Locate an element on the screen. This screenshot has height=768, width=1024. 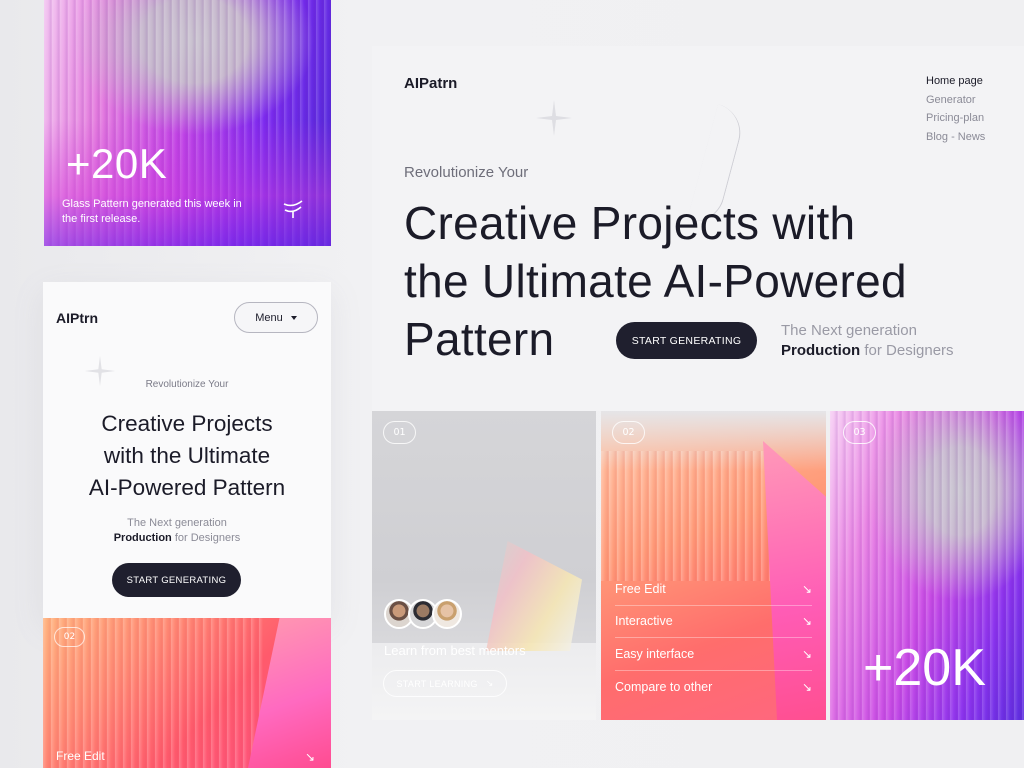
card-number-badge: 01 is located at coordinates (399, 432).